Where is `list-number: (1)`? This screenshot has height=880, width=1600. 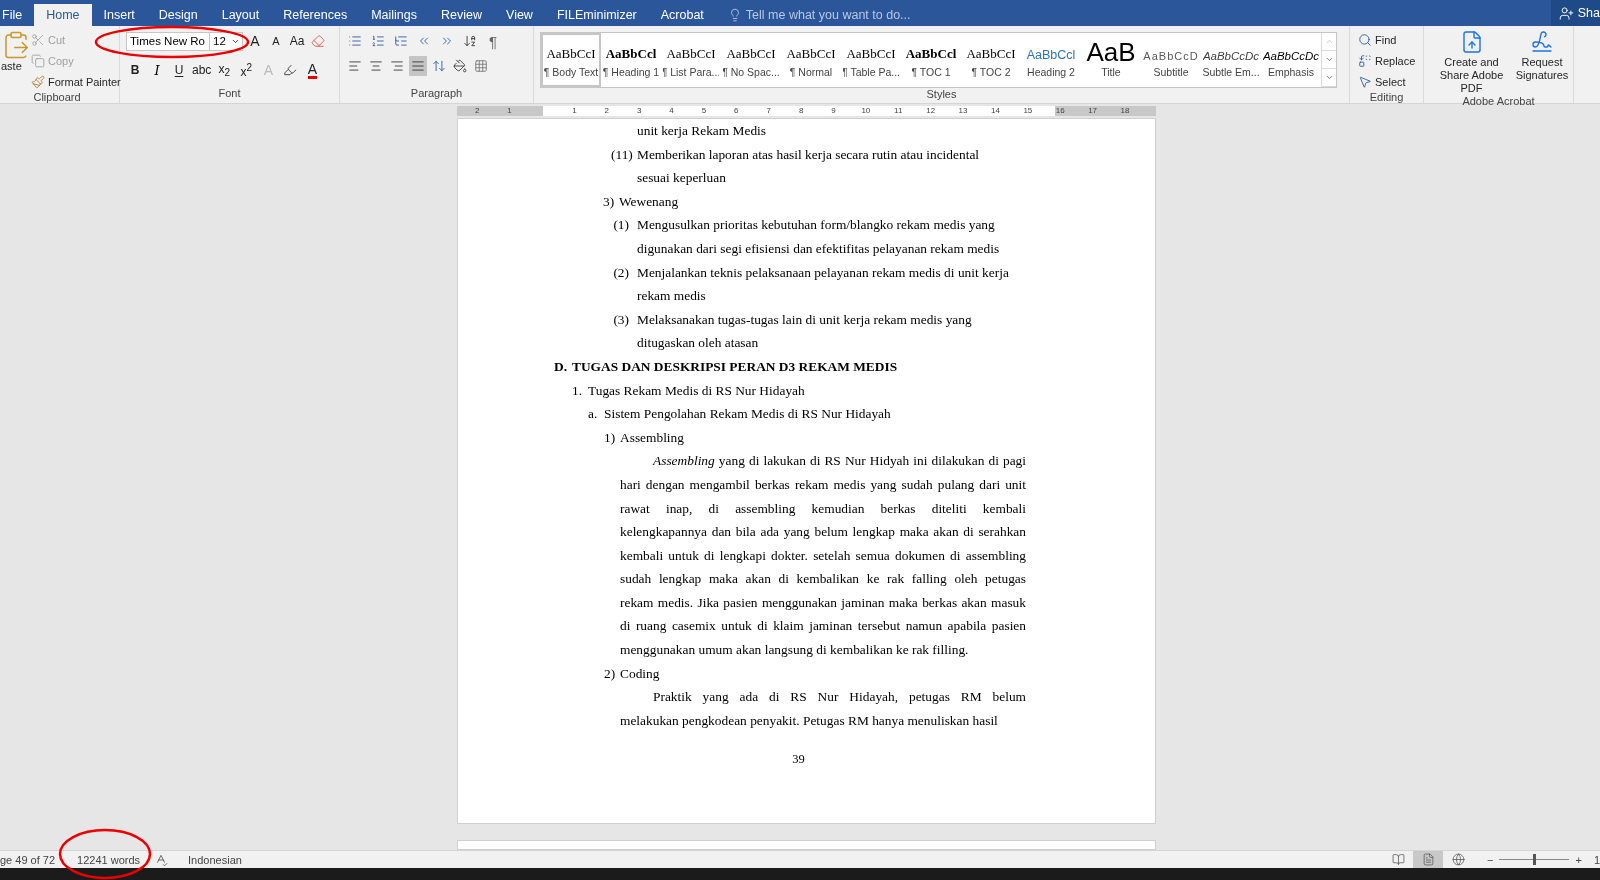
list-number: (1) is located at coordinates (621, 225).